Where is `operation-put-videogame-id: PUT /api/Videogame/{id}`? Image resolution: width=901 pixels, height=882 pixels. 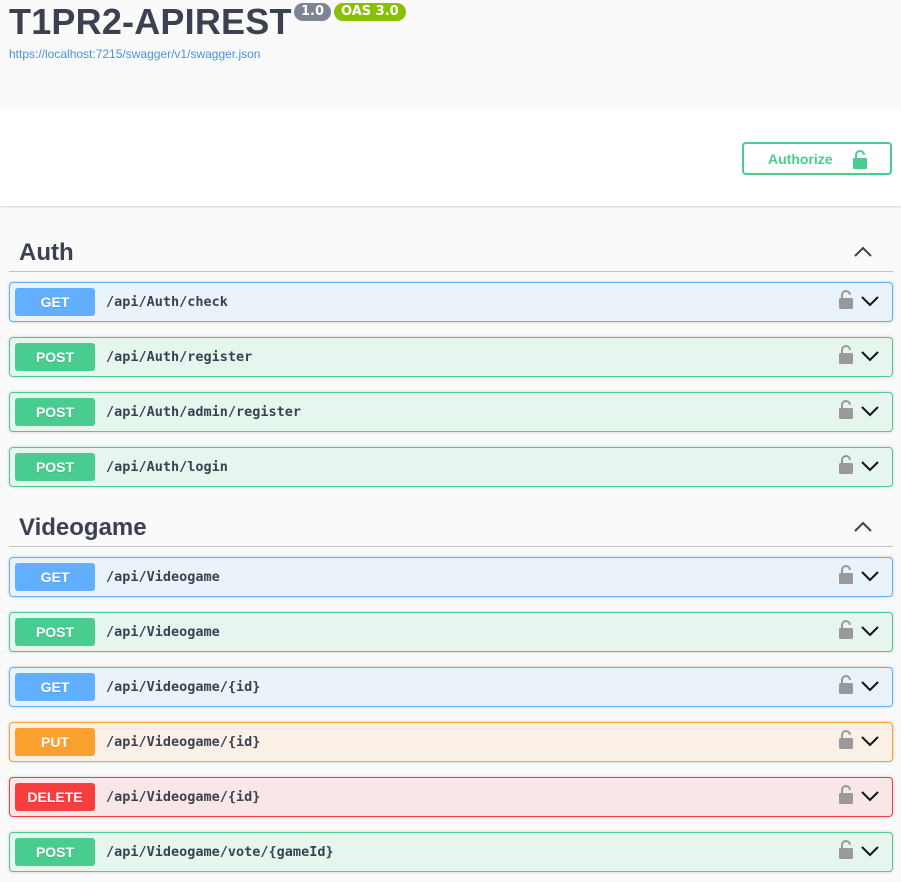 operation-put-videogame-id: PUT /api/Videogame/{id} is located at coordinates (451, 742).